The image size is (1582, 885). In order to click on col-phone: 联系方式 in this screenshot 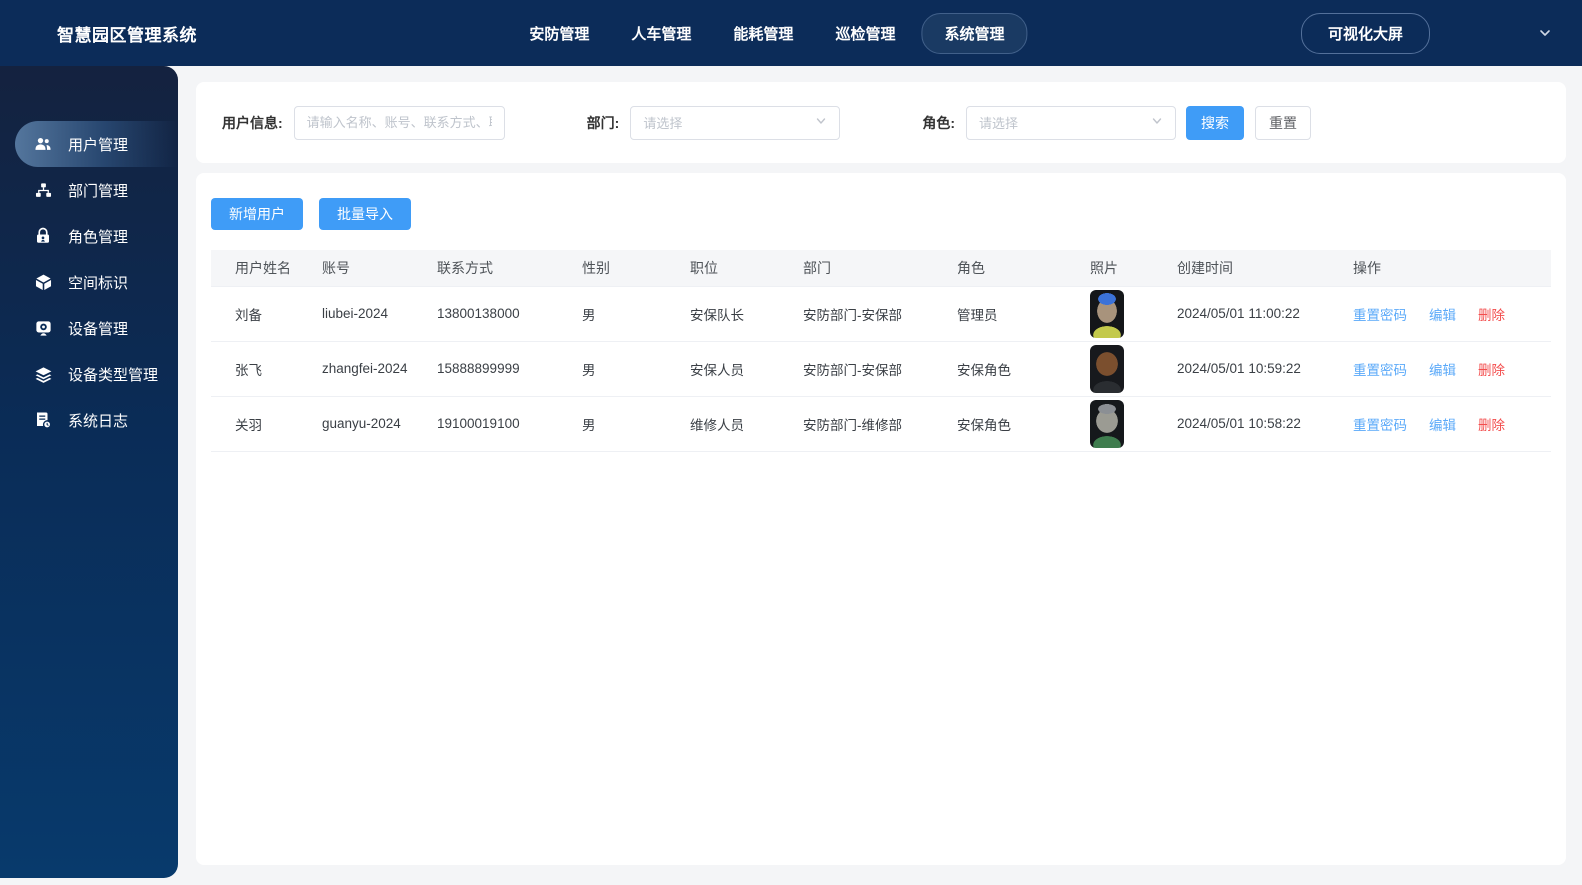, I will do `click(465, 267)`.